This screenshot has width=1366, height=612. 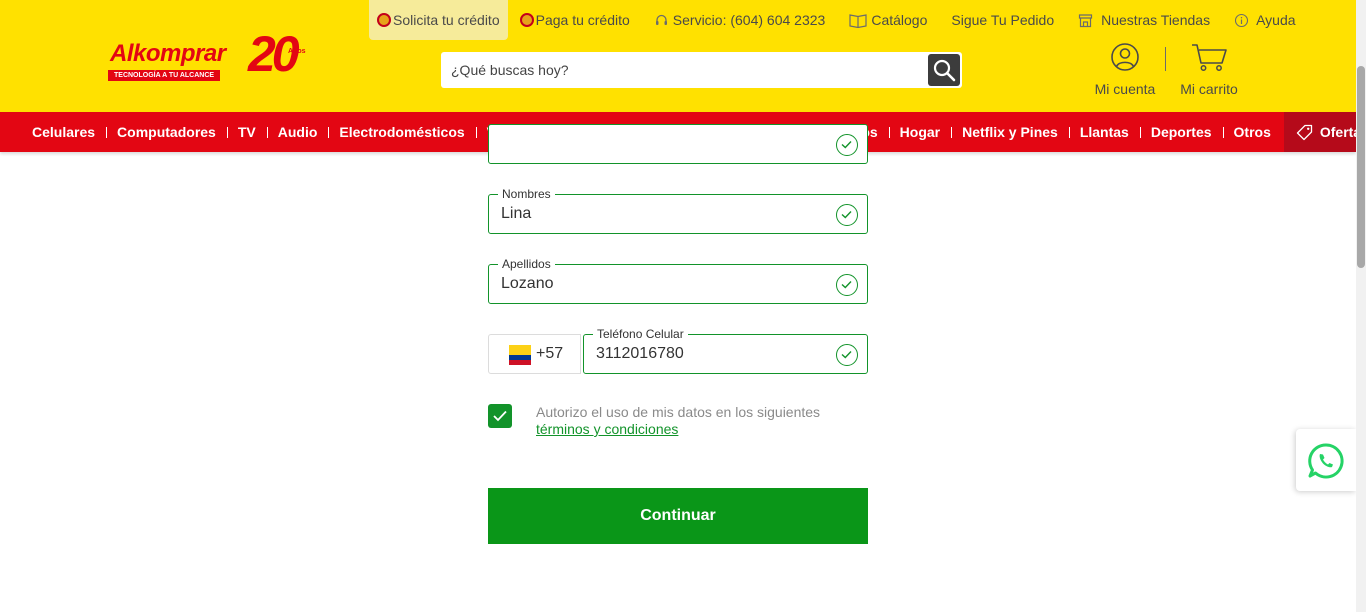 I want to click on logo-tagline: TECNOLOGÍA A TU ALCANCE, so click(x=164, y=75).